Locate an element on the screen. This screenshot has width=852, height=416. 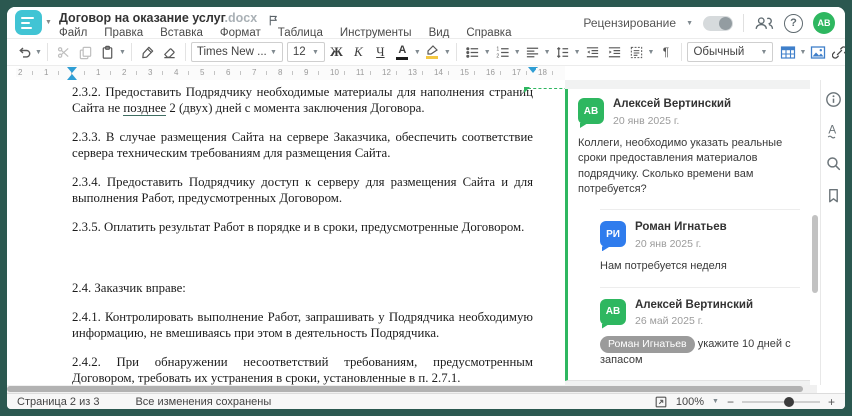
underline-button: Ч is located at coordinates (380, 52).